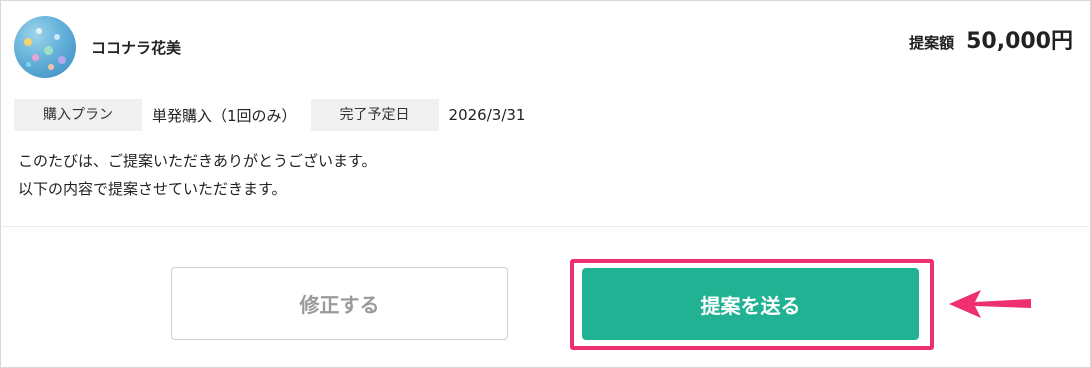  What do you see at coordinates (152, 189) in the screenshot?
I see `message-line: 以下の内容で提案させていただきます。` at bounding box center [152, 189].